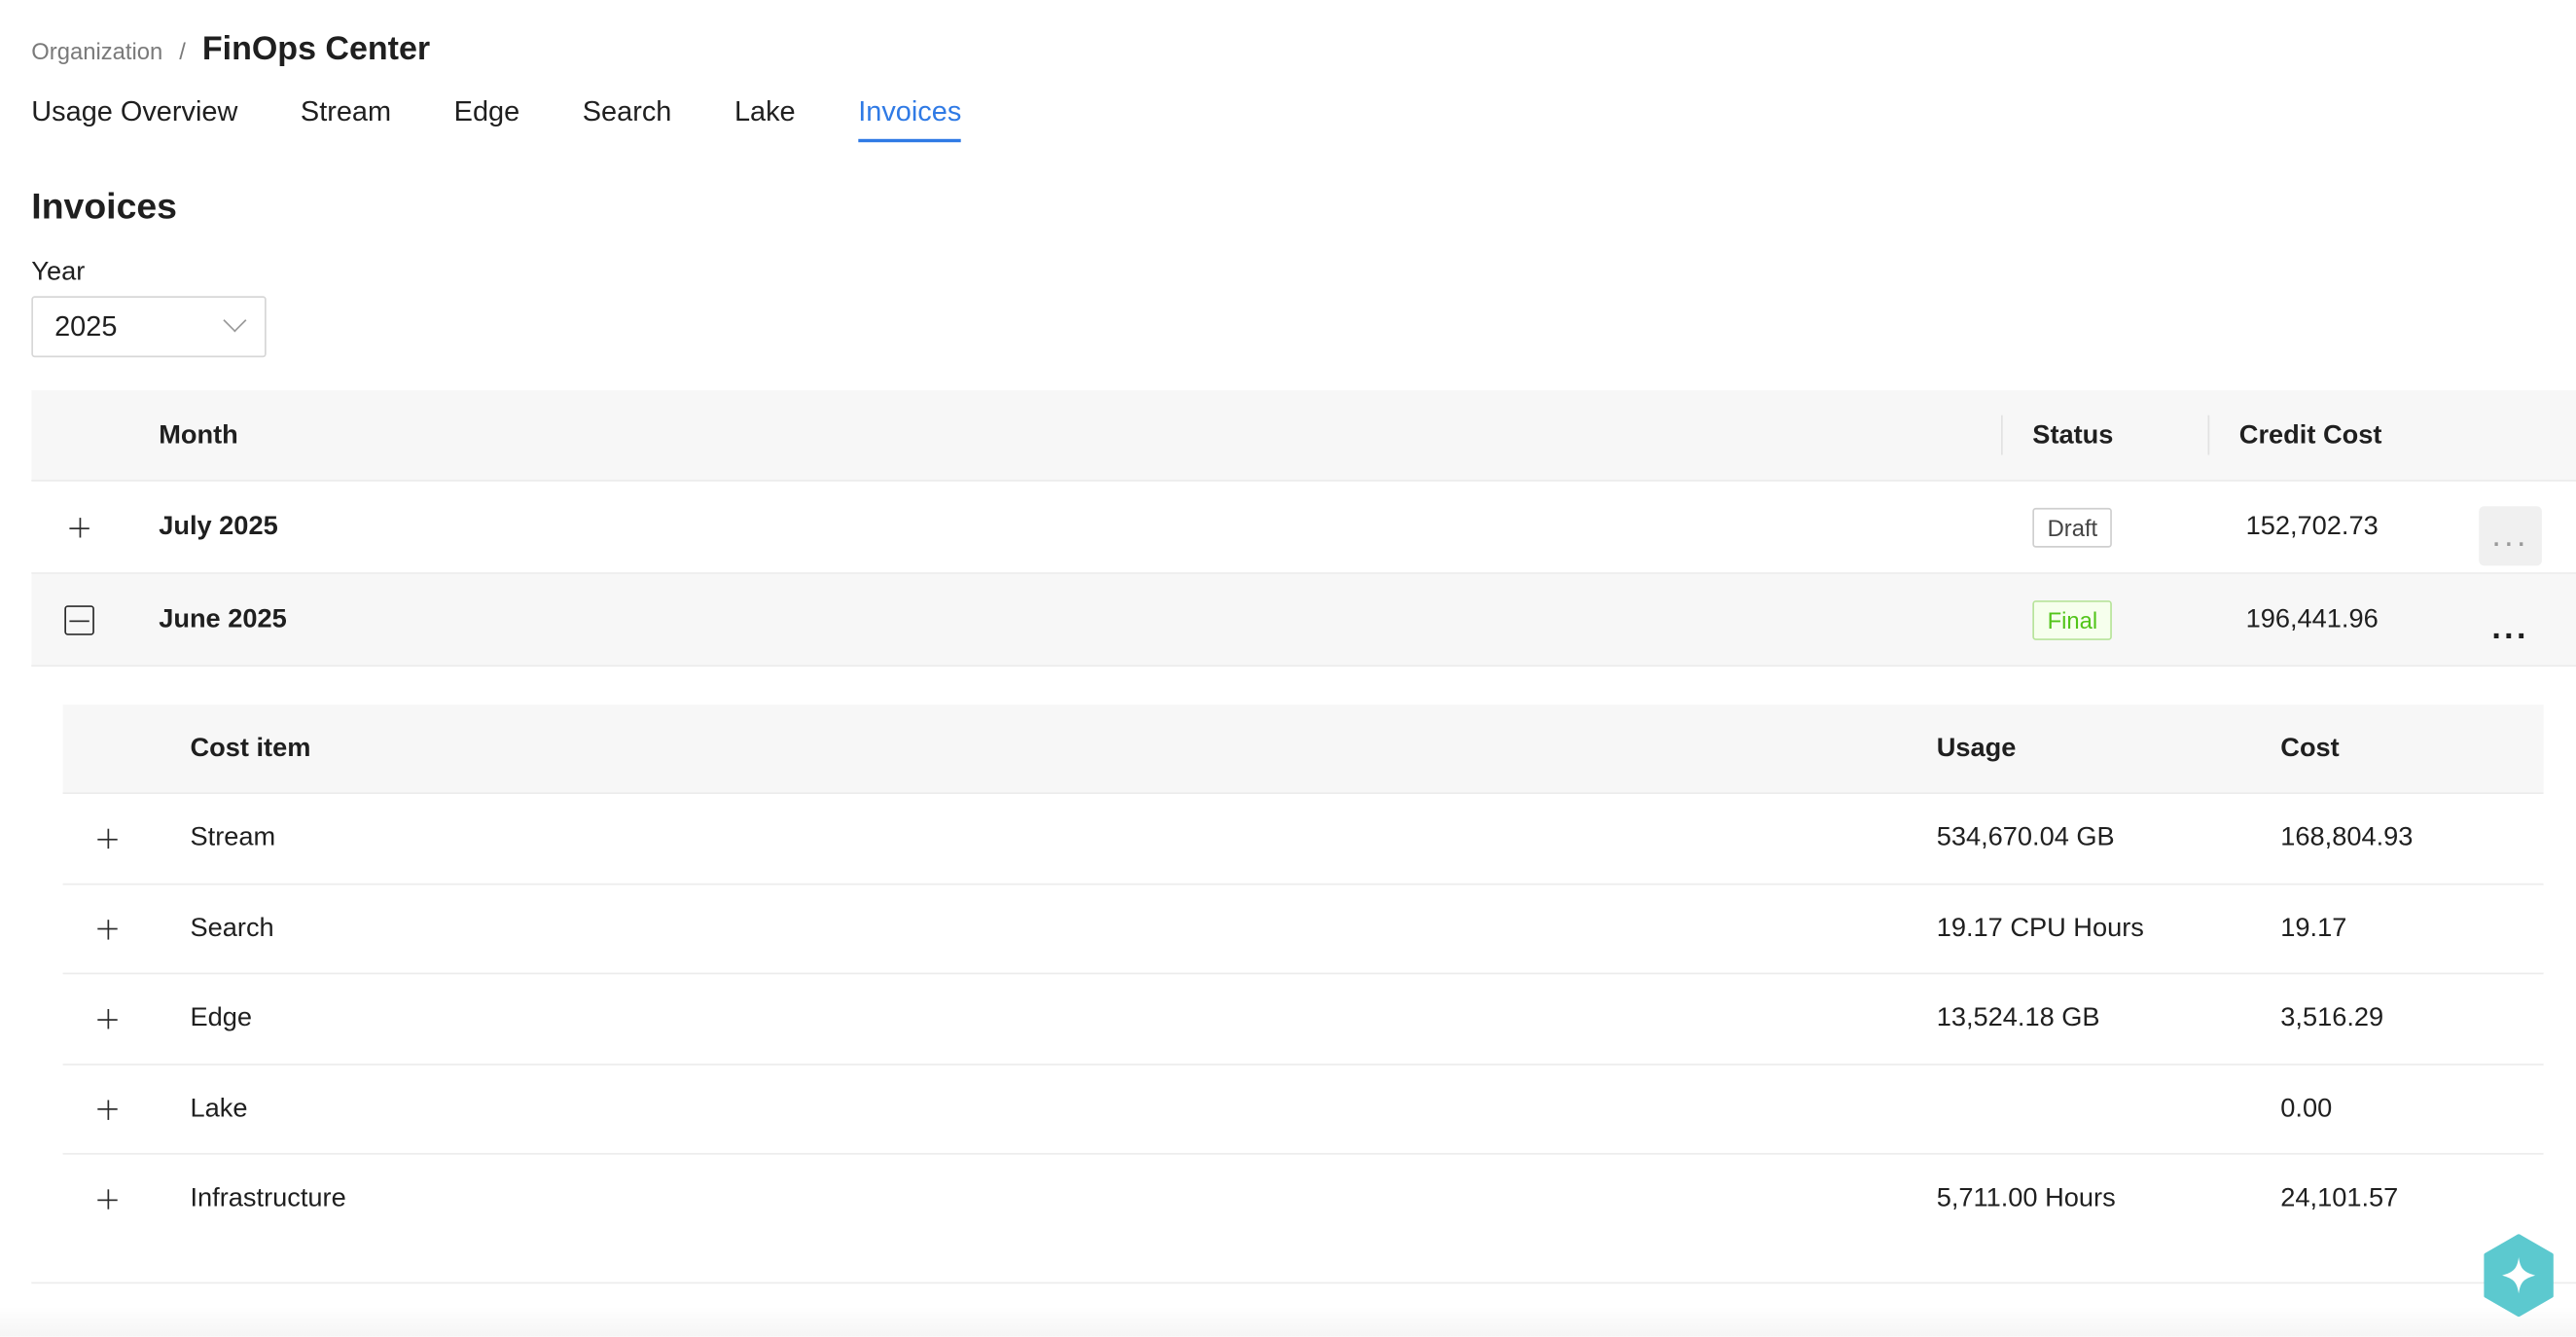 The height and width of the screenshot is (1337, 2576). What do you see at coordinates (2310, 748) in the screenshot?
I see `header-cost: Cost` at bounding box center [2310, 748].